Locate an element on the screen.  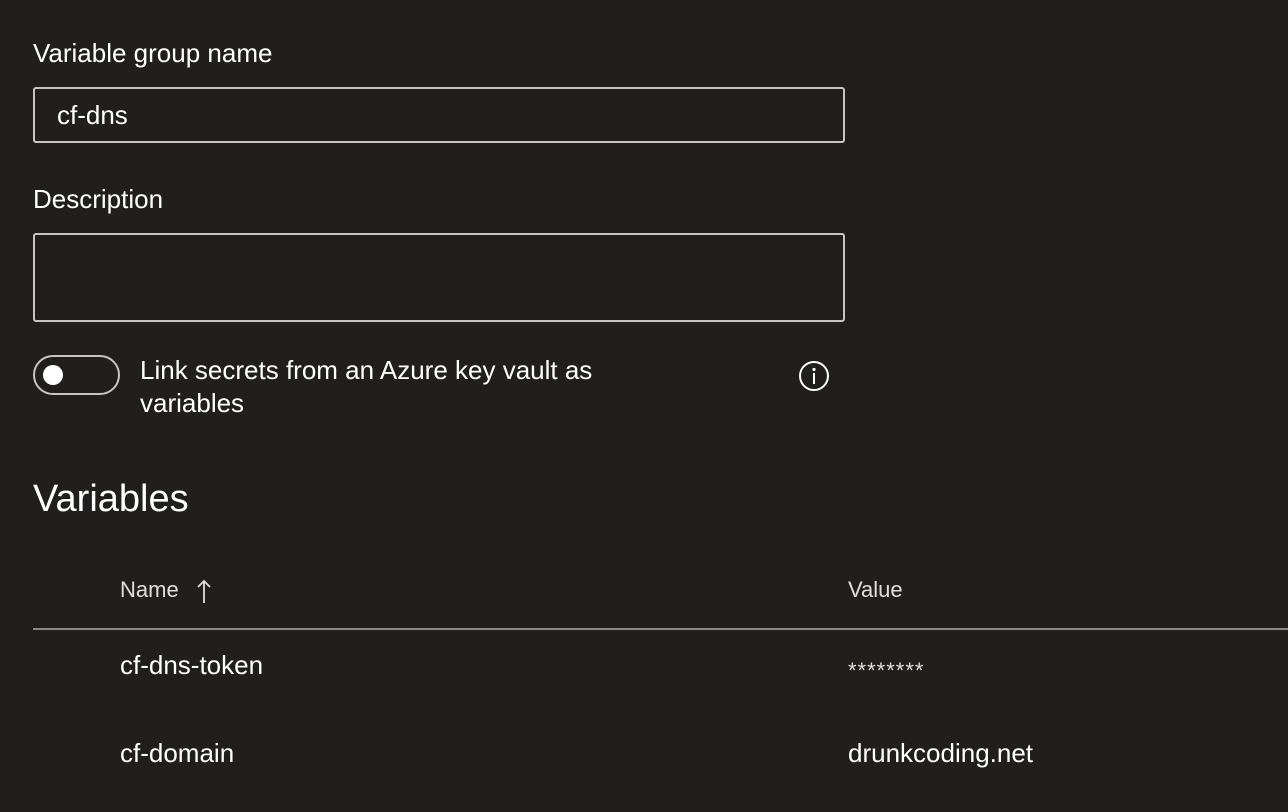
variable-group-name-input is located at coordinates (439, 115).